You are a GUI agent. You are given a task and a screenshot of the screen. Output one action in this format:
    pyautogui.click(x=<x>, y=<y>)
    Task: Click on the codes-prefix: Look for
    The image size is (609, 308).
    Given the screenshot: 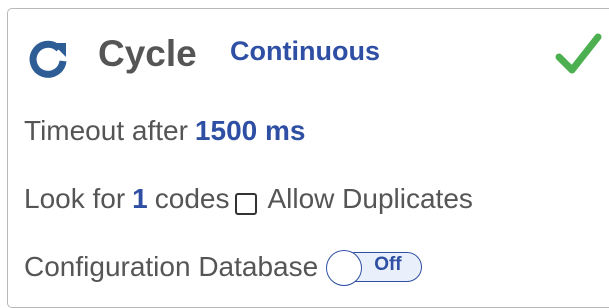 What is the action you would take?
    pyautogui.click(x=75, y=198)
    